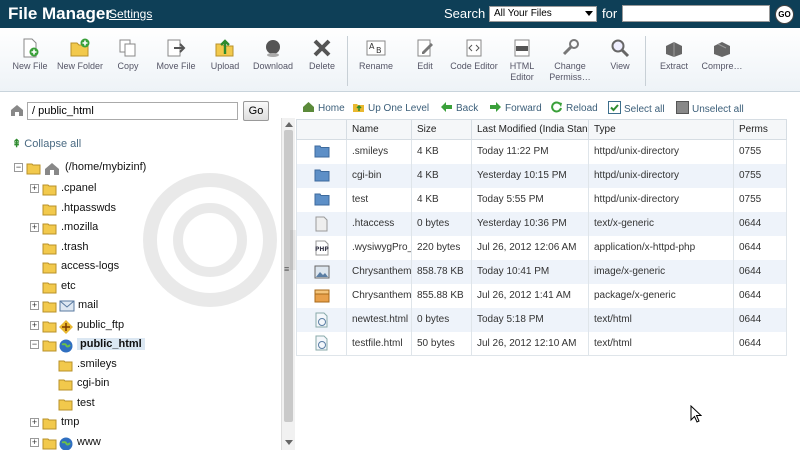 Image resolution: width=800 pixels, height=450 pixels. What do you see at coordinates (620, 52) in the screenshot?
I see `view-button: View` at bounding box center [620, 52].